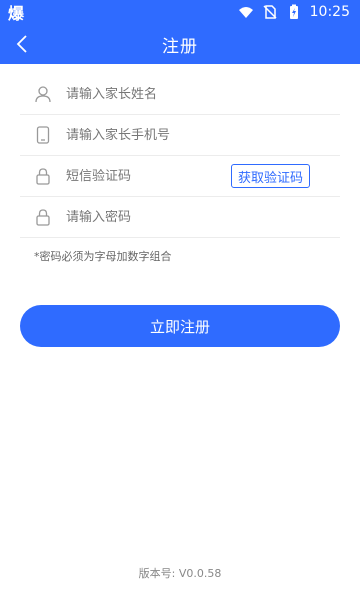 This screenshot has width=360, height=600. Describe the element at coordinates (156, 176) in the screenshot. I see `sms-code-input` at that location.